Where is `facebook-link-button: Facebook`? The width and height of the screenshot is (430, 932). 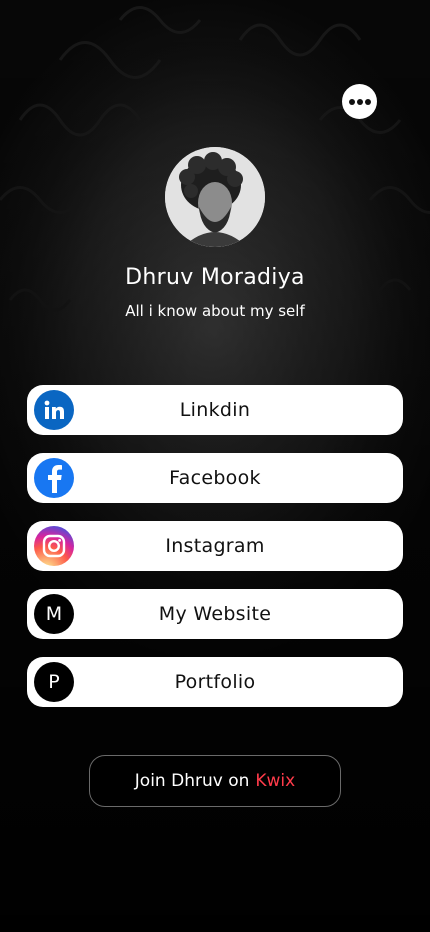
facebook-link-button: Facebook is located at coordinates (215, 478).